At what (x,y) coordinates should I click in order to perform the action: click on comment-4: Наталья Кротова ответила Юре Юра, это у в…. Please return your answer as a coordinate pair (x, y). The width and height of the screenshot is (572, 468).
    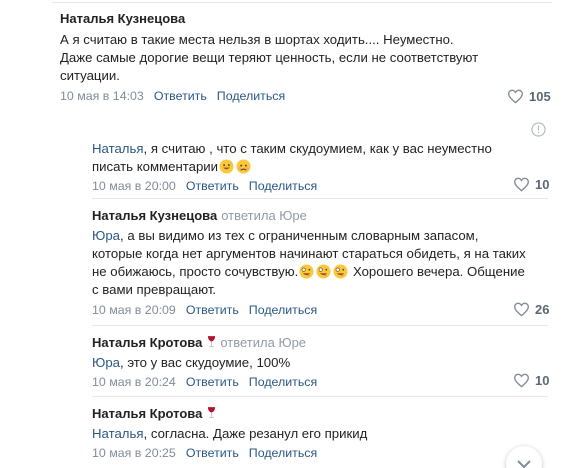
    Looking at the image, I should click on (322, 362).